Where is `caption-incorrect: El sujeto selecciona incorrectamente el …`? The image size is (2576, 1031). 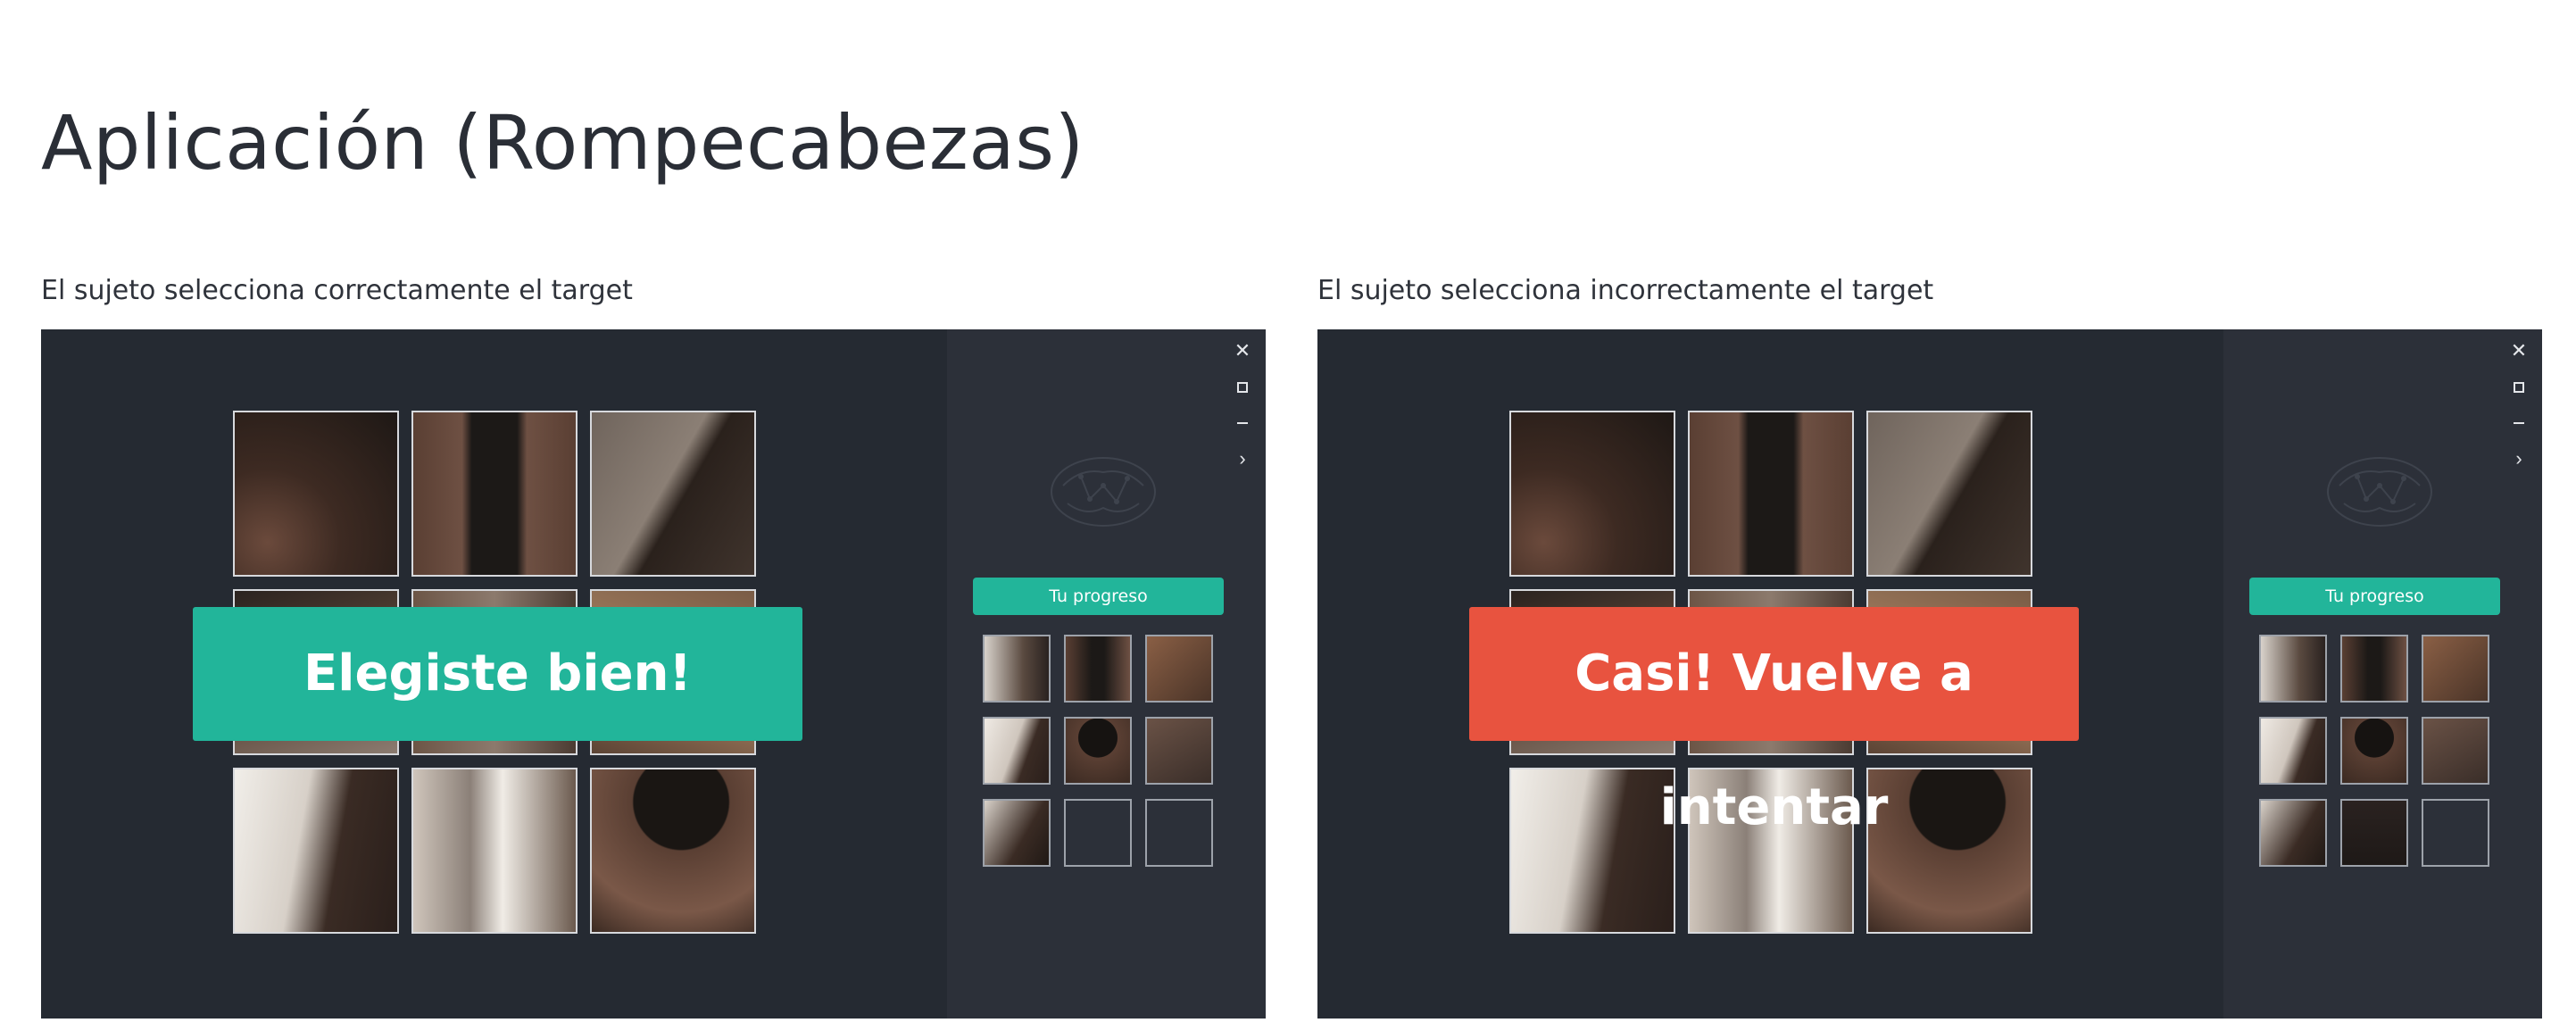 caption-incorrect: El sujeto selecciona incorrectamente el … is located at coordinates (1626, 290).